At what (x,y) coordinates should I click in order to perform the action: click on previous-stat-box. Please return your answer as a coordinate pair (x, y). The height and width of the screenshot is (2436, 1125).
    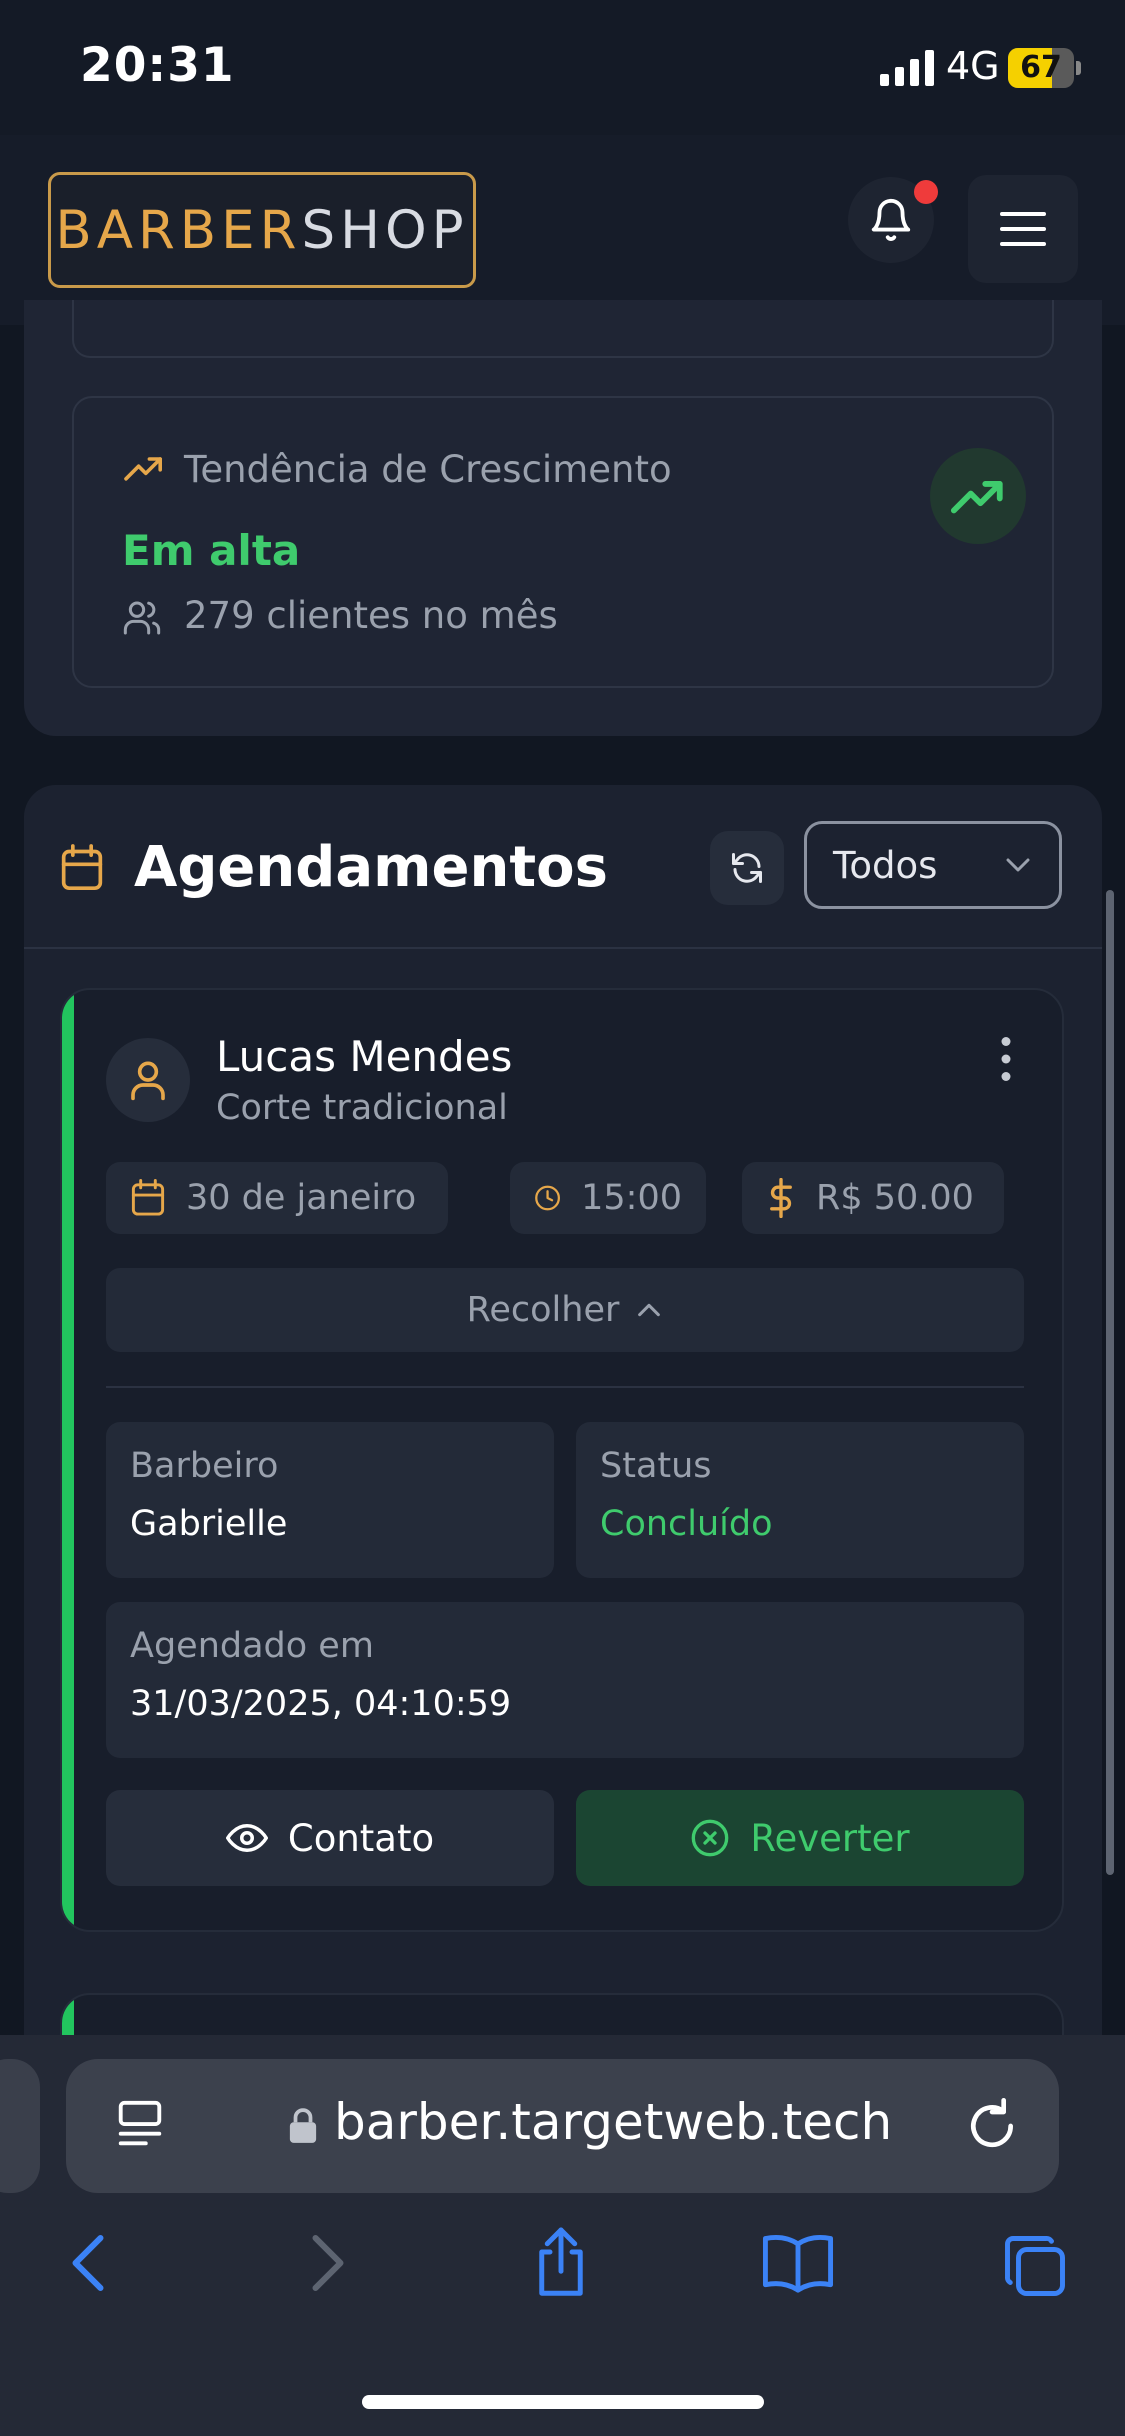
    Looking at the image, I should click on (563, 329).